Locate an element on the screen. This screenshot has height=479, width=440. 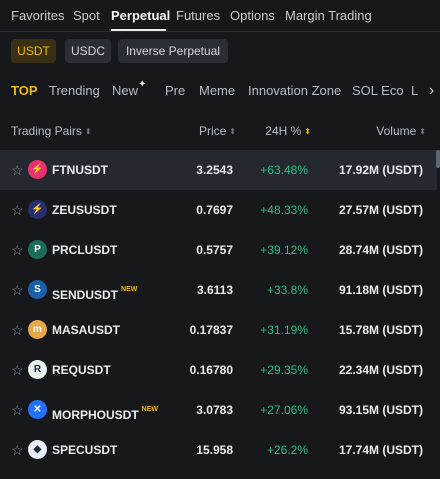
table-row: ☆ m MASAUSDT 0.17837 +31.19% 15.78M (USDT) is located at coordinates (218, 330).